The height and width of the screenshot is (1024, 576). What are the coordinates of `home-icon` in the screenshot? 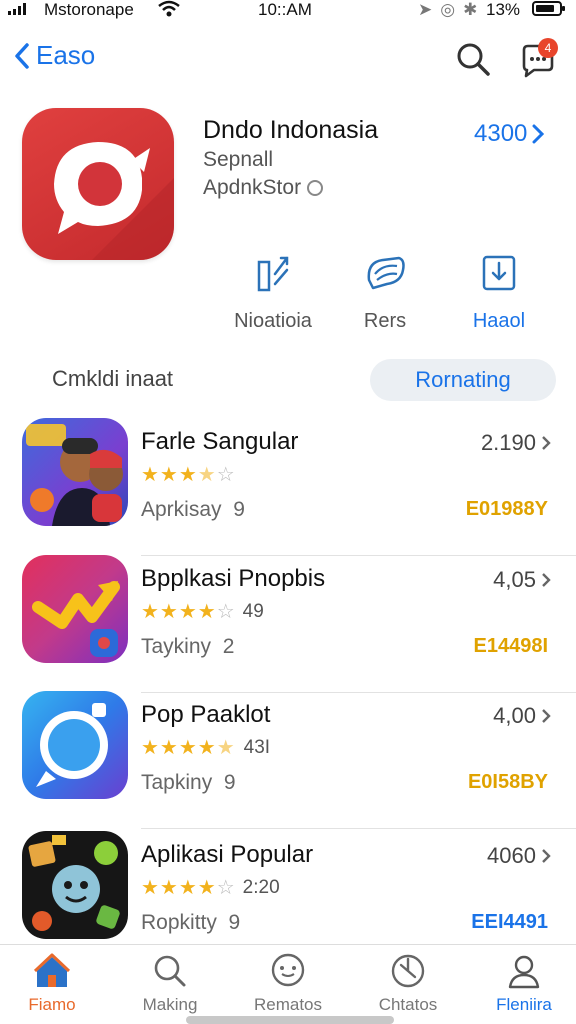 It's located at (52, 970).